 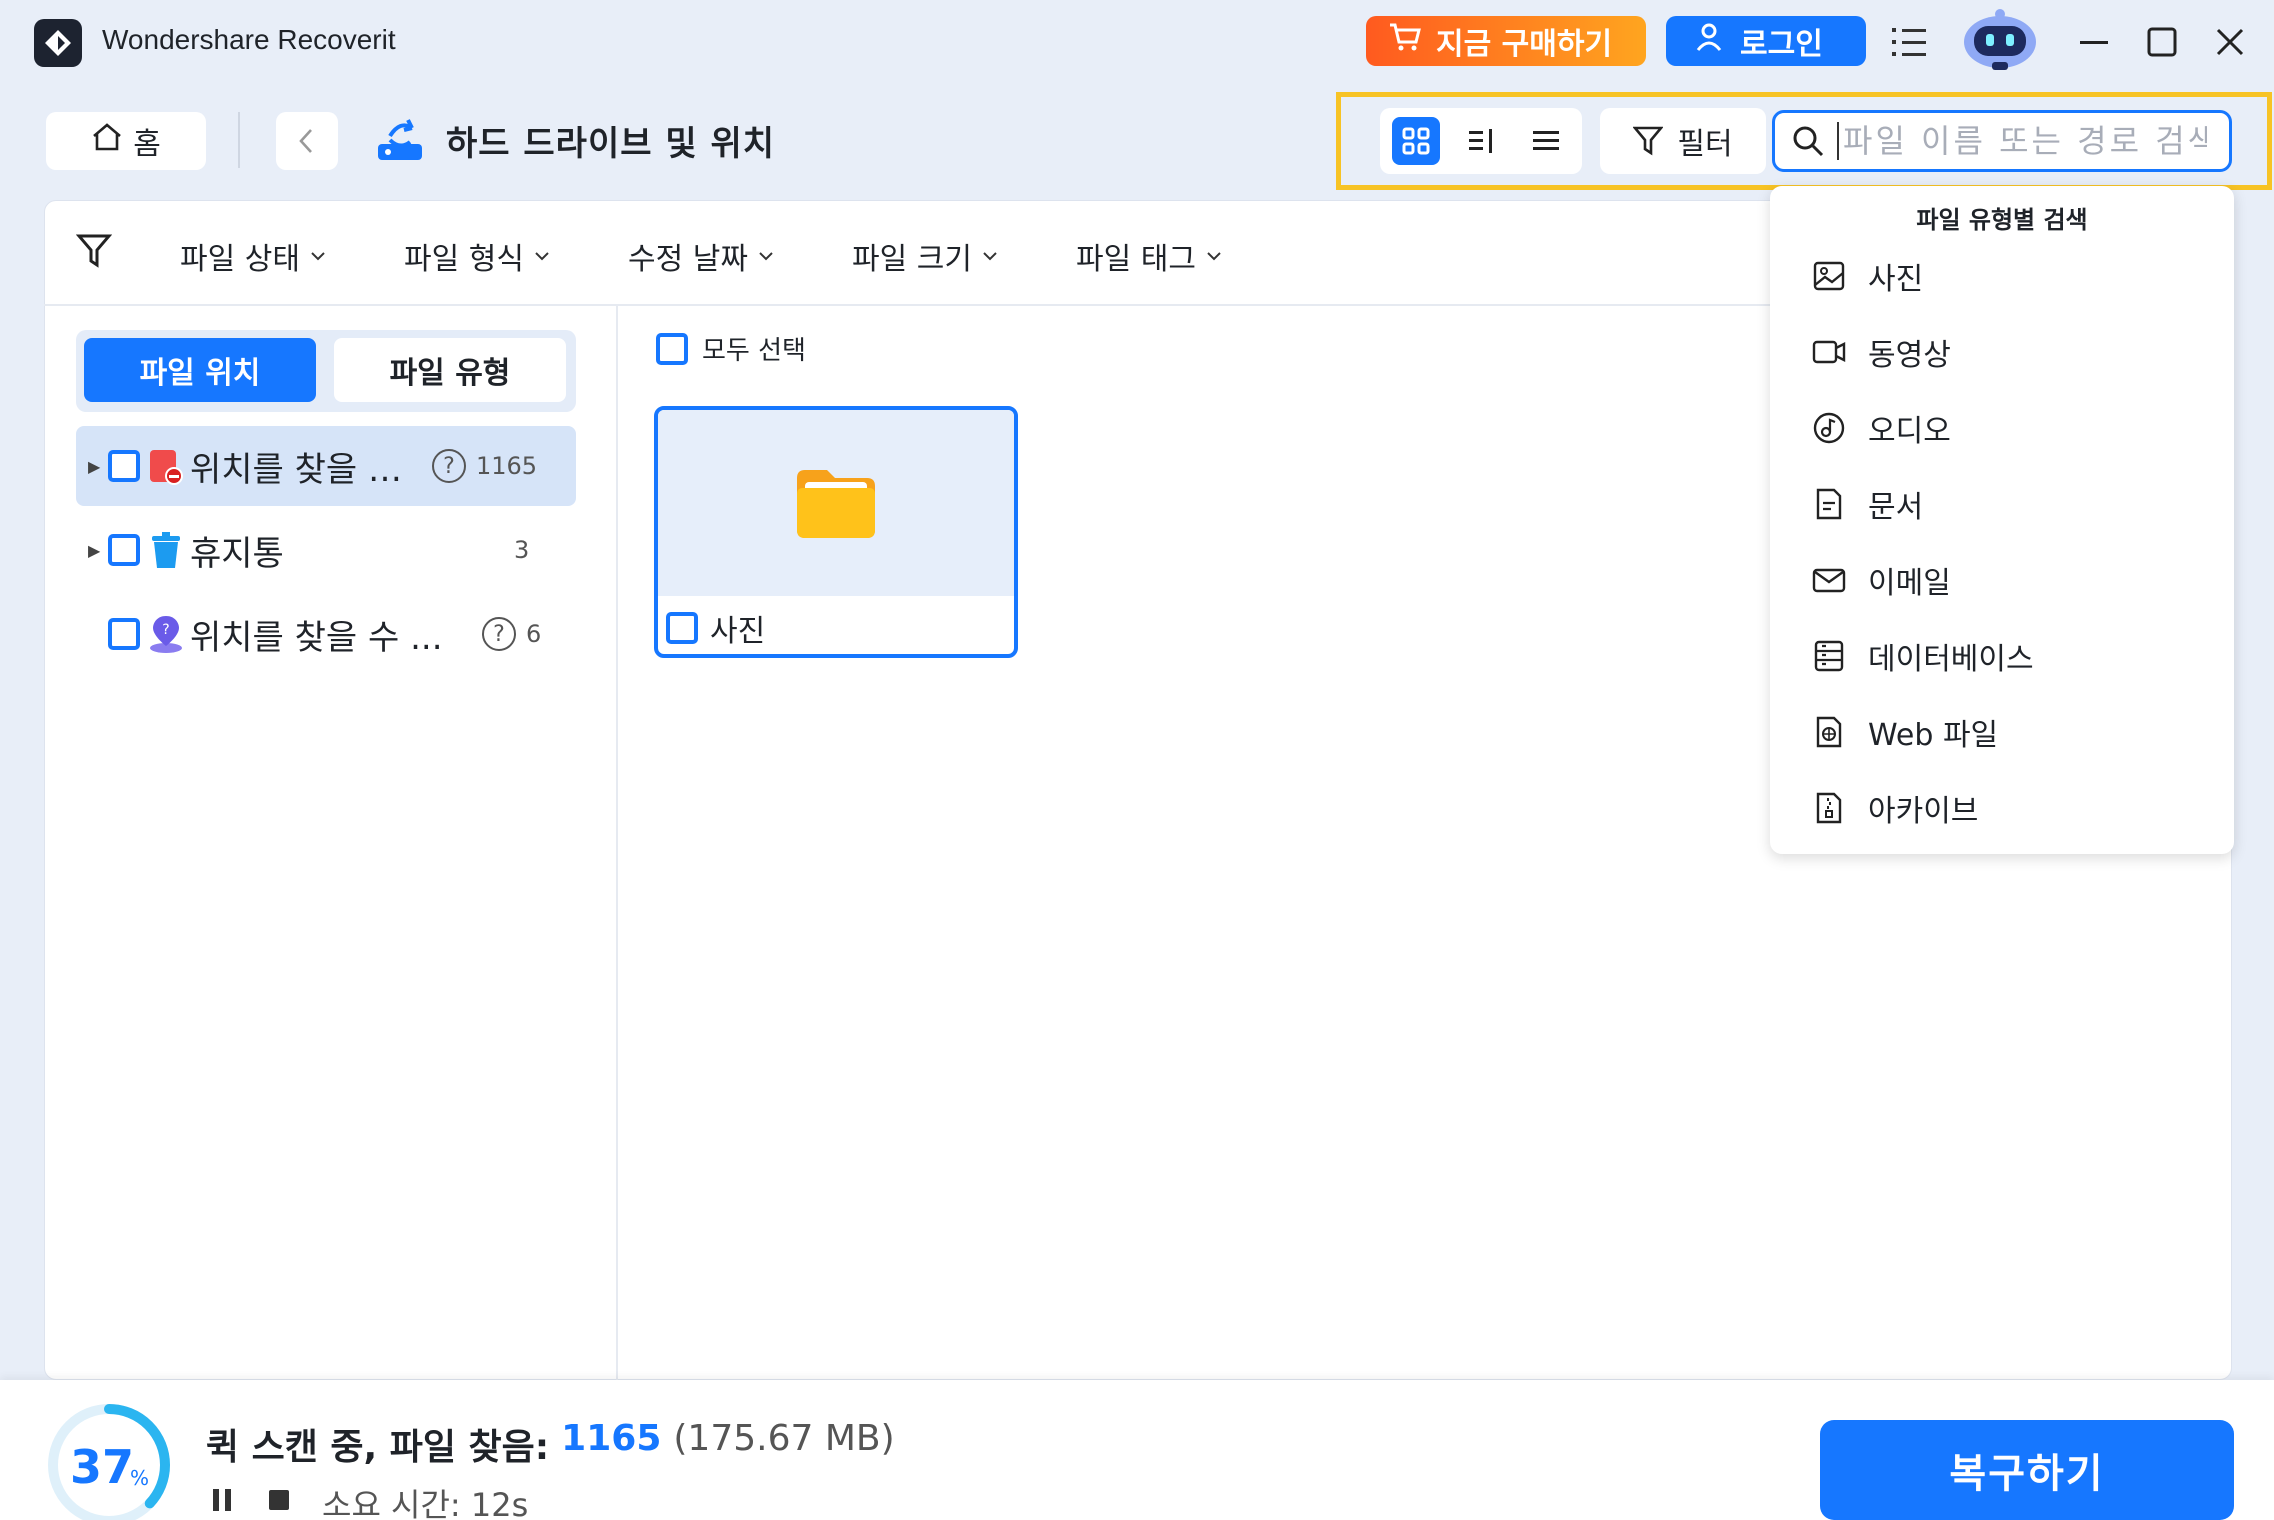 I want to click on recover-button: 복구하기, so click(x=2027, y=1470).